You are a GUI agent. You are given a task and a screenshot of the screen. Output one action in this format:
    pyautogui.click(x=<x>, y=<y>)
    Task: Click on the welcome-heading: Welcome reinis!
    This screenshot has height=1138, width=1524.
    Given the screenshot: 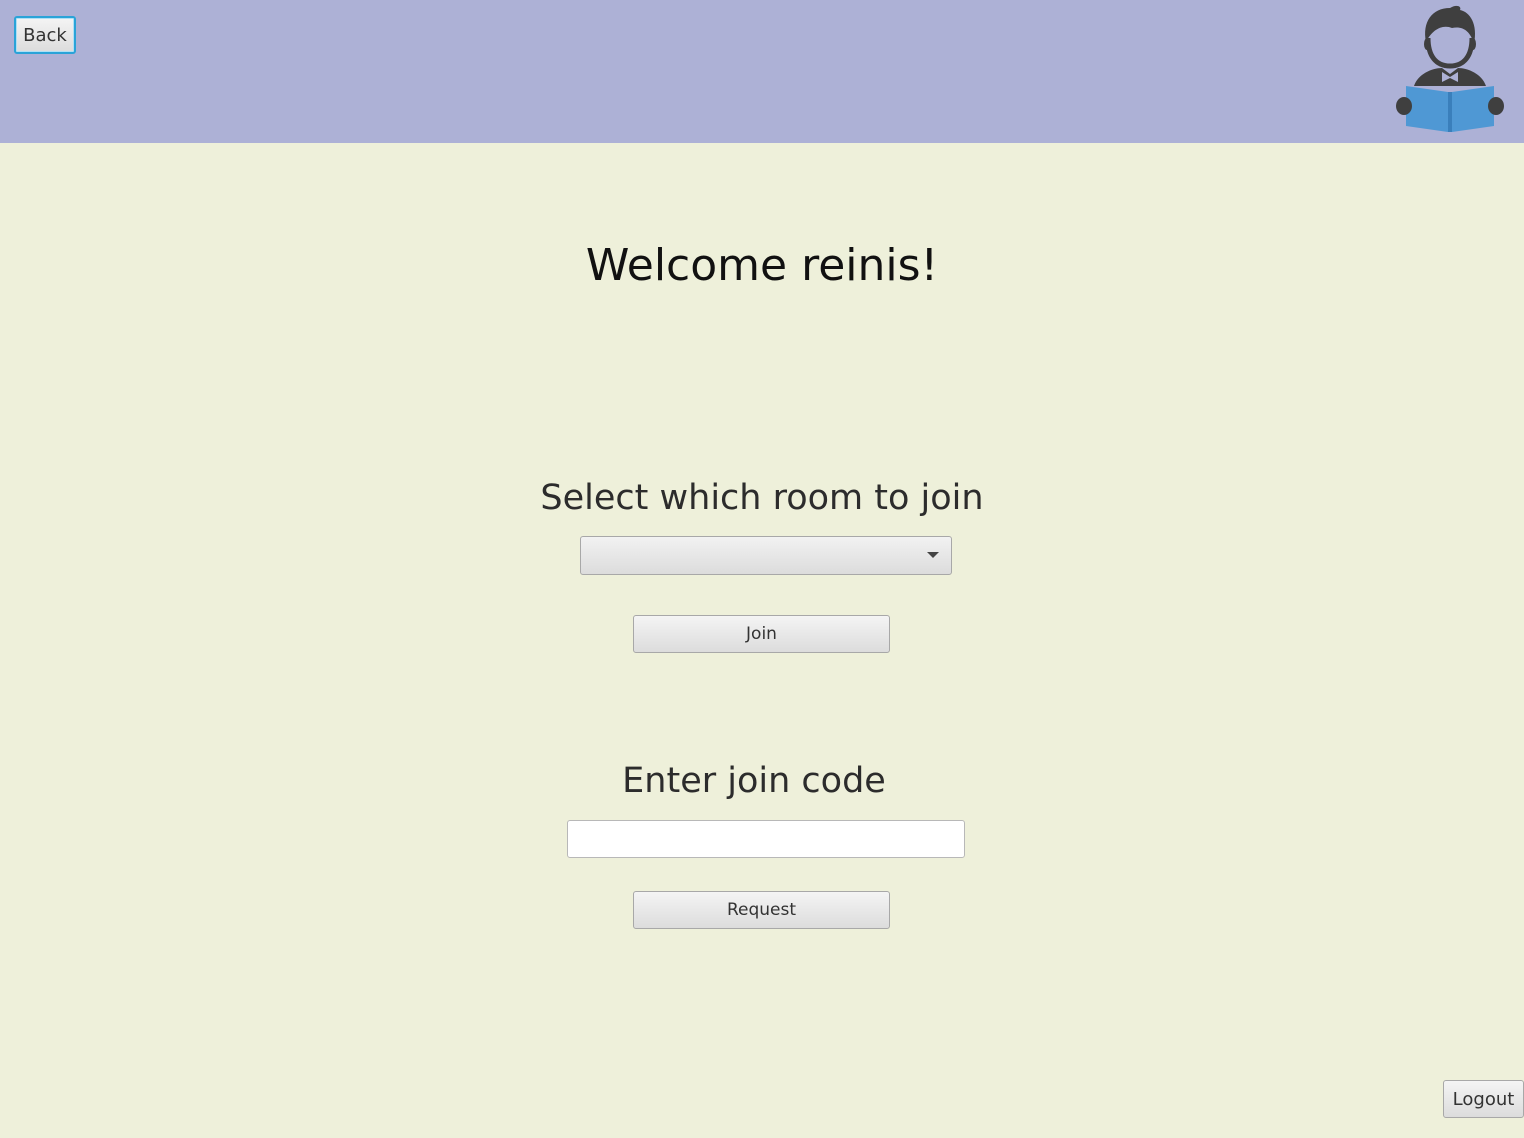 What is the action you would take?
    pyautogui.click(x=762, y=265)
    